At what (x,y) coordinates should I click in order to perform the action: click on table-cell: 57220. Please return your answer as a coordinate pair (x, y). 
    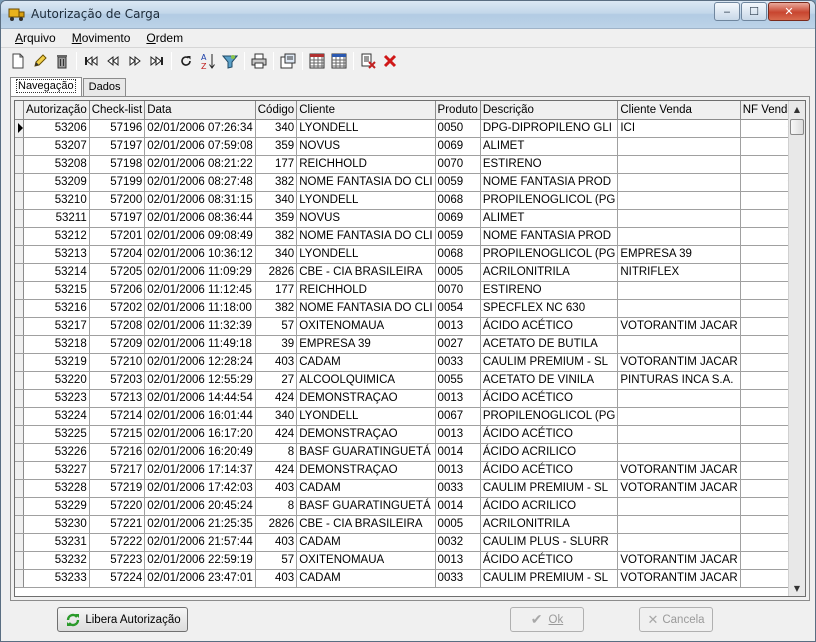
    Looking at the image, I should click on (117, 506).